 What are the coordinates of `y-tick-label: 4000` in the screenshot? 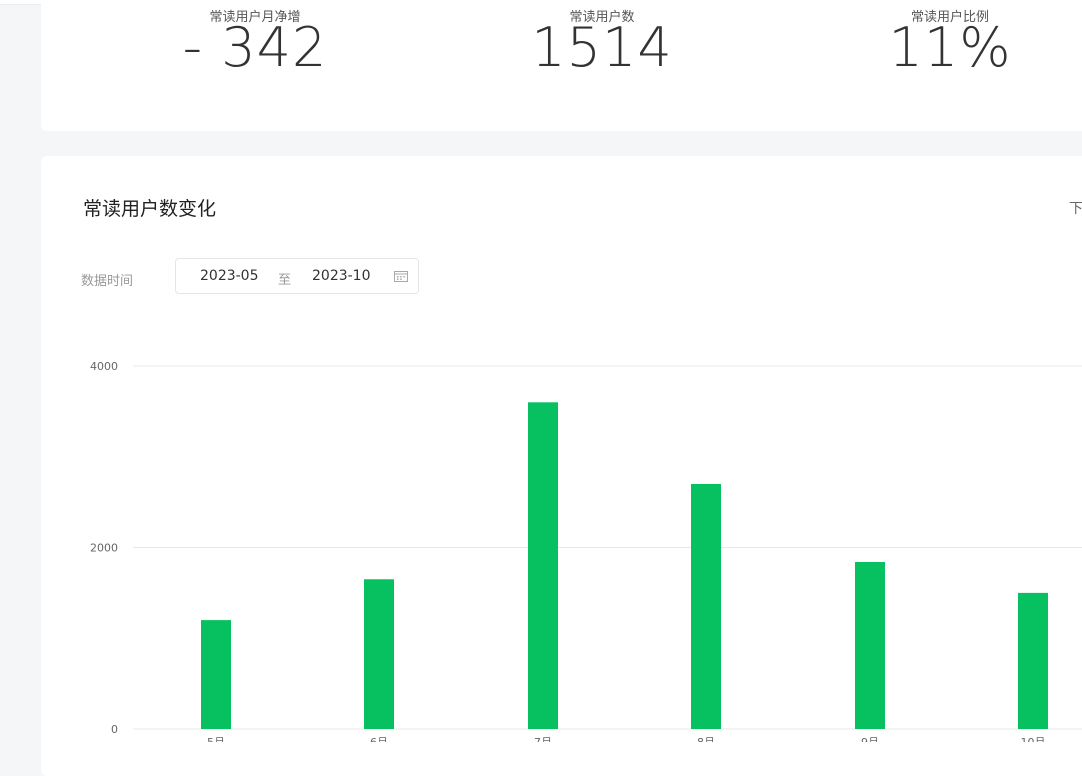 It's located at (104, 366).